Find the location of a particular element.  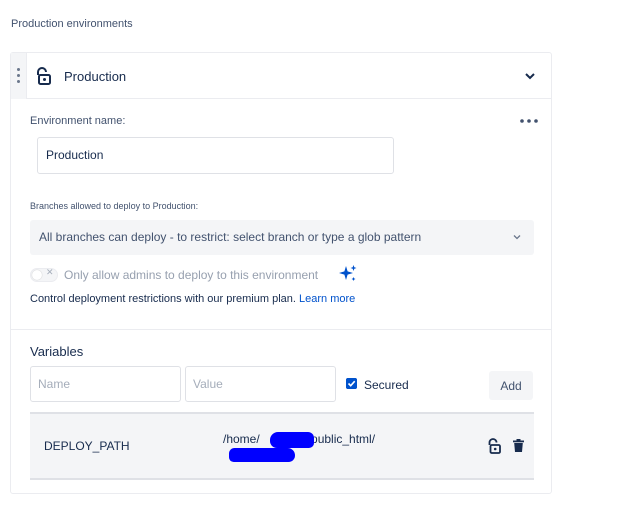

table-row: DEPLOY_PATH /home/ /public_html/ is located at coordinates (282, 446).